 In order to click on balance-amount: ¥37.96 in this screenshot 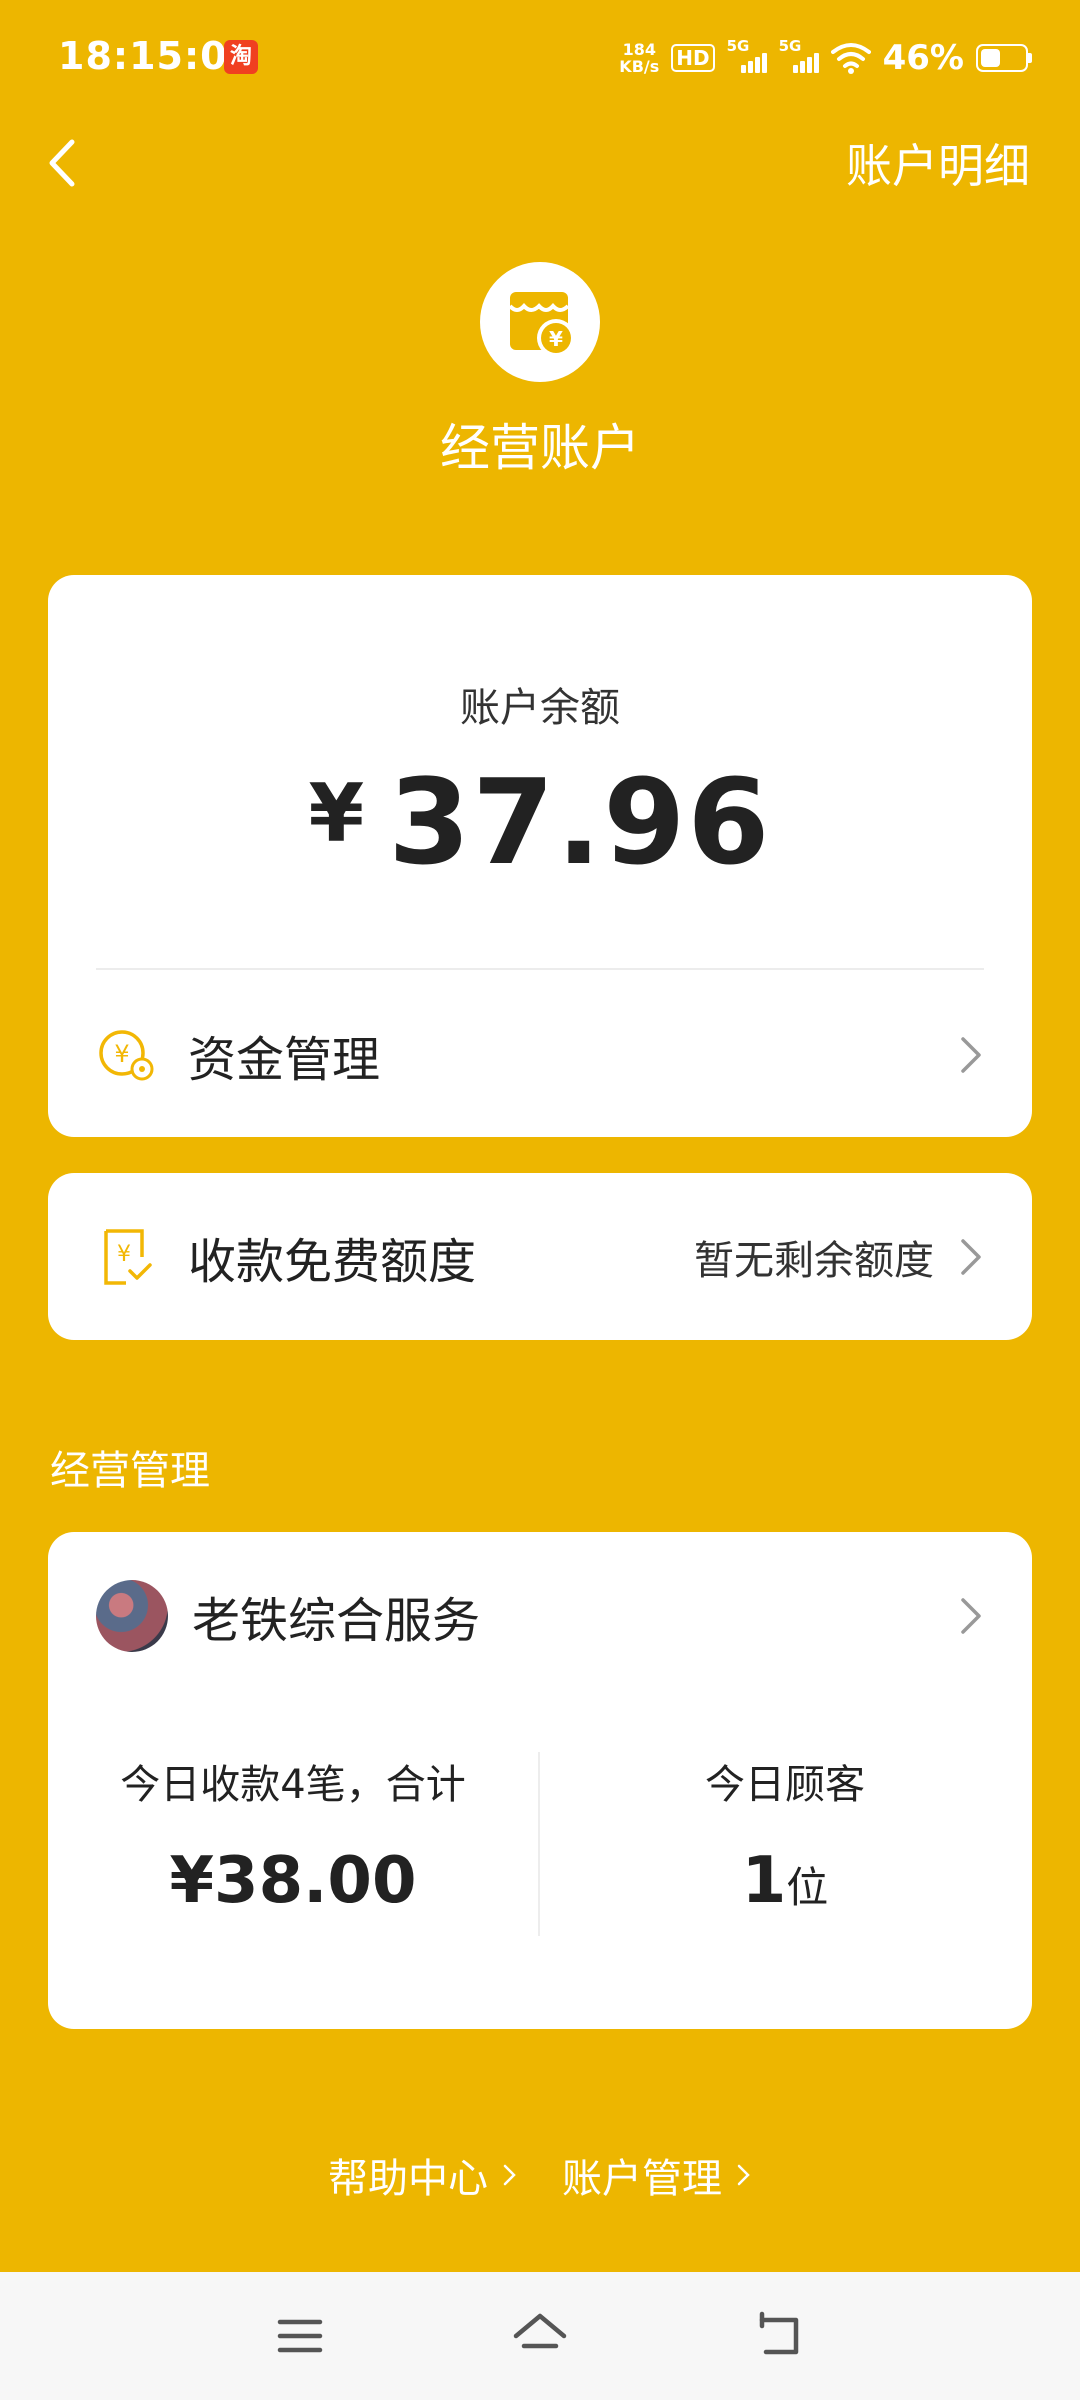, I will do `click(540, 822)`.